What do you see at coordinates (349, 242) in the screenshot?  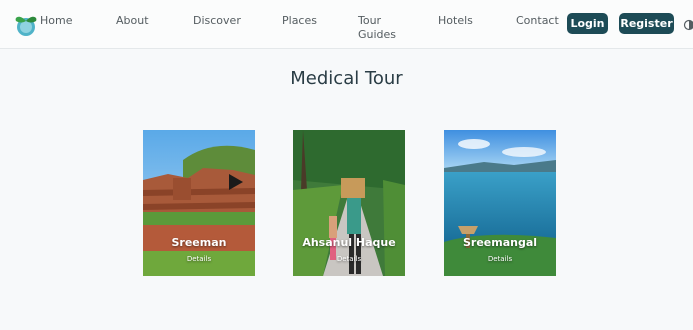 I see `card-title: Ahsanul Haque` at bounding box center [349, 242].